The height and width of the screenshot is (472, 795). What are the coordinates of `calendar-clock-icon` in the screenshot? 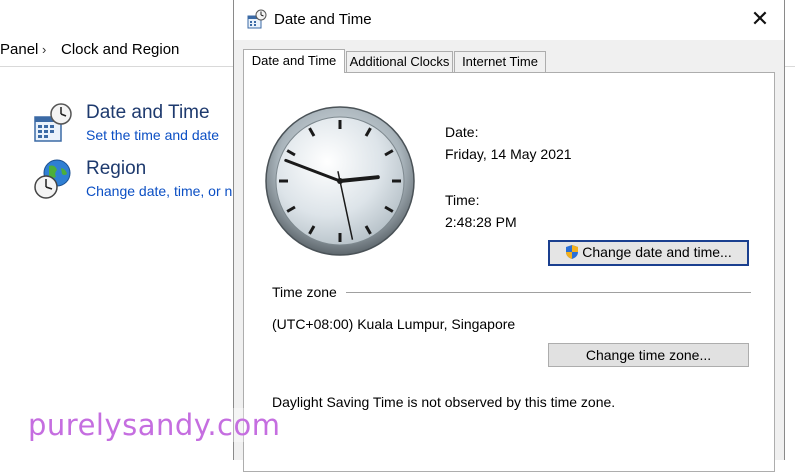 It's located at (53, 125).